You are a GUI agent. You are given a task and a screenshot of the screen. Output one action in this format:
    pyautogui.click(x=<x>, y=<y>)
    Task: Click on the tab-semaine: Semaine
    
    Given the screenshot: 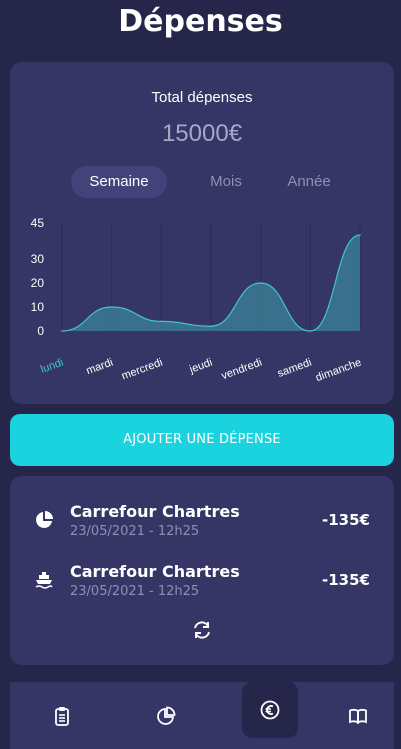 What is the action you would take?
    pyautogui.click(x=119, y=182)
    